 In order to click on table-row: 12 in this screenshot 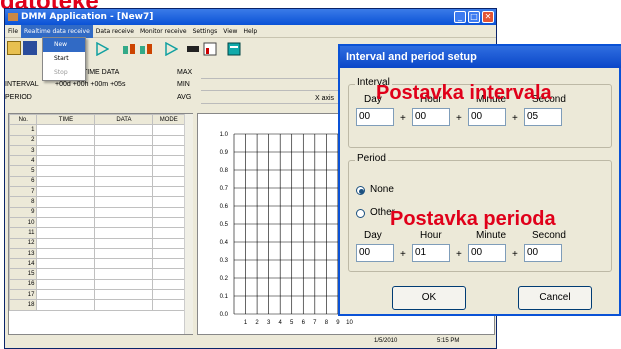, I will do `click(96, 243)`.